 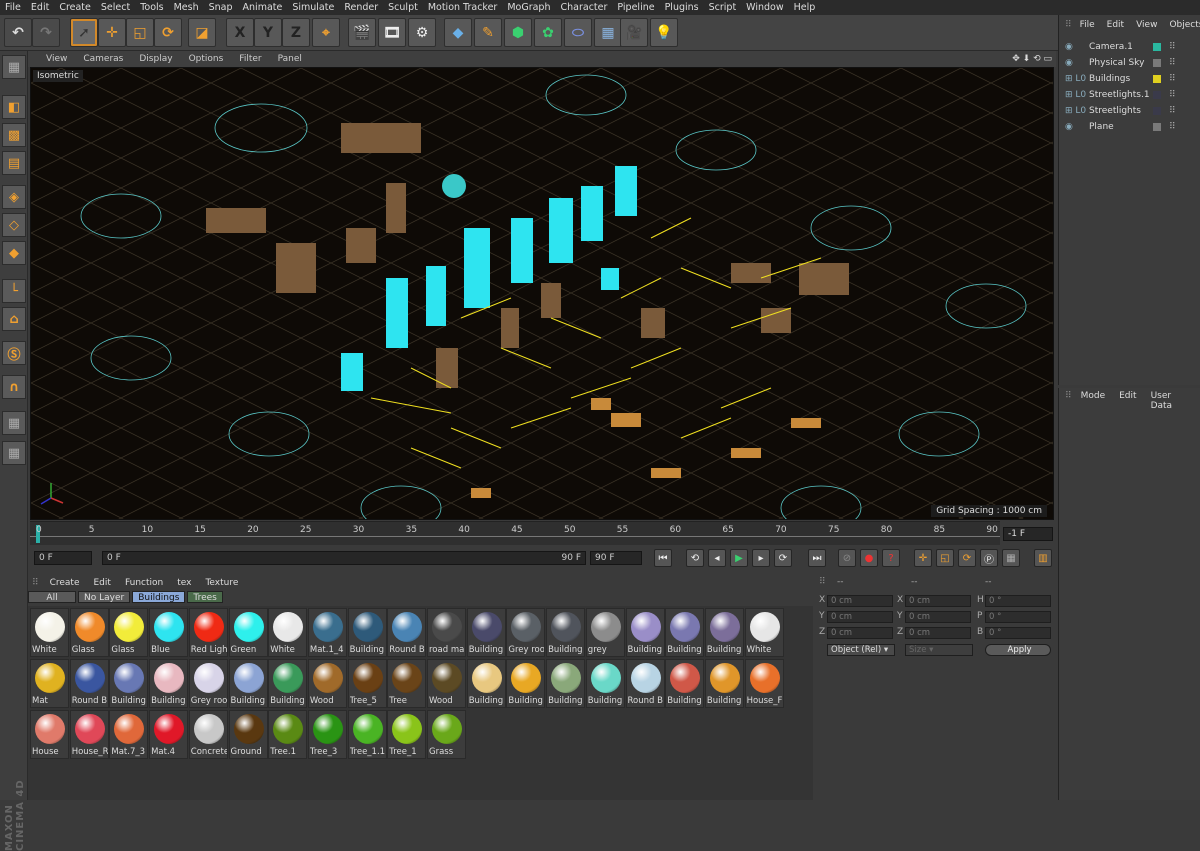 I want to click on array-icon: ✿, so click(x=548, y=32).